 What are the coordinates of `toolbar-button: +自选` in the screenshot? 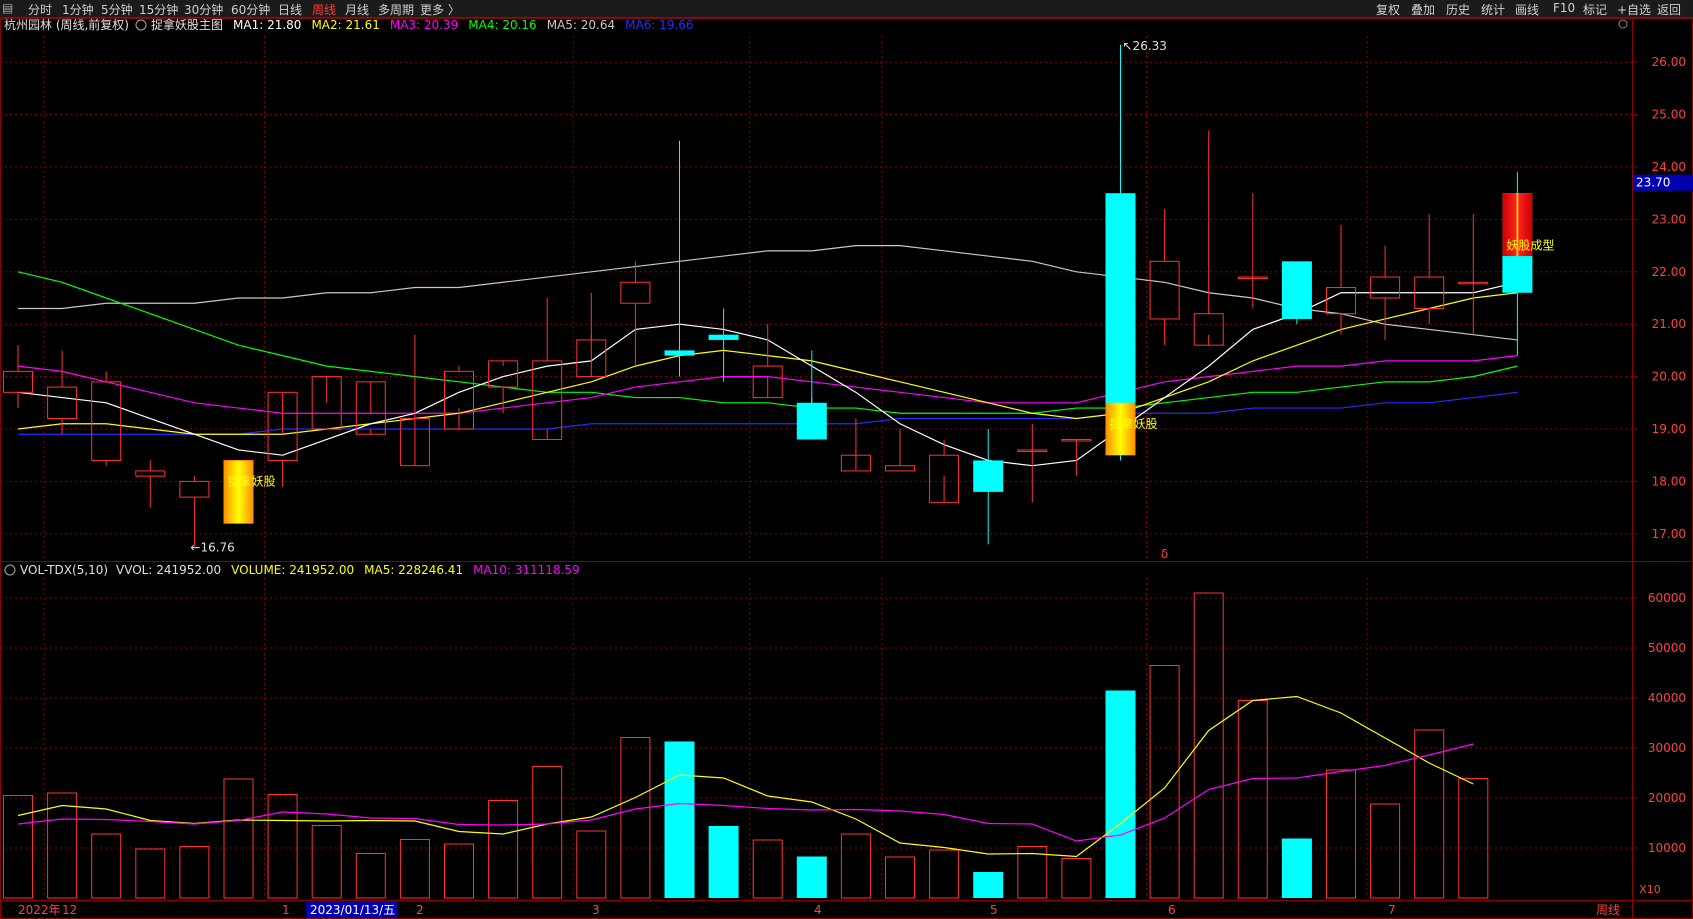 It's located at (1634, 9).